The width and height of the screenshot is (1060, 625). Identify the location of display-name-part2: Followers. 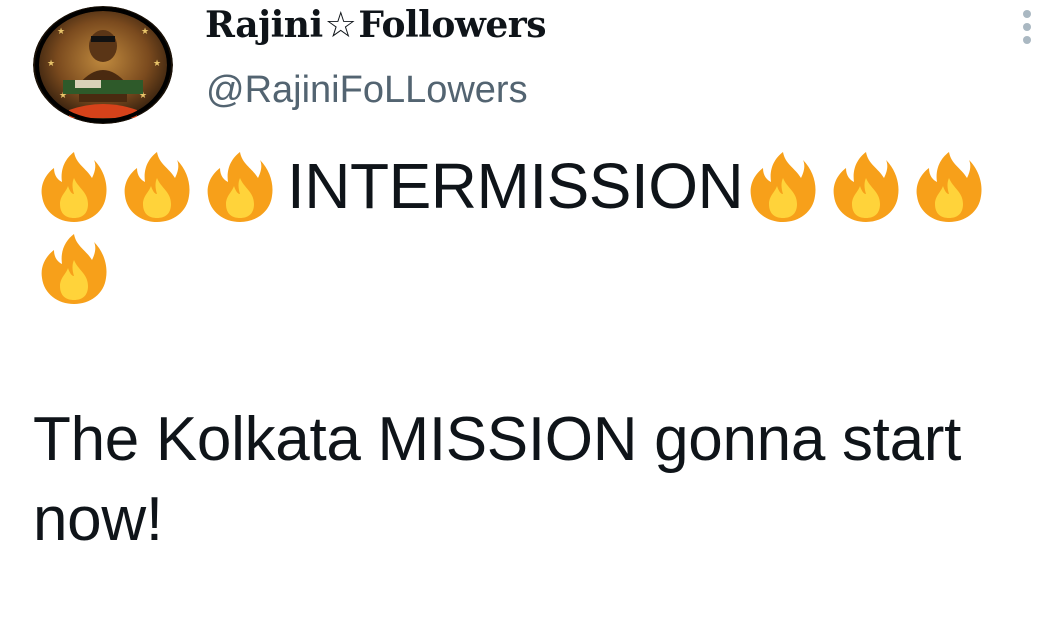
(452, 25).